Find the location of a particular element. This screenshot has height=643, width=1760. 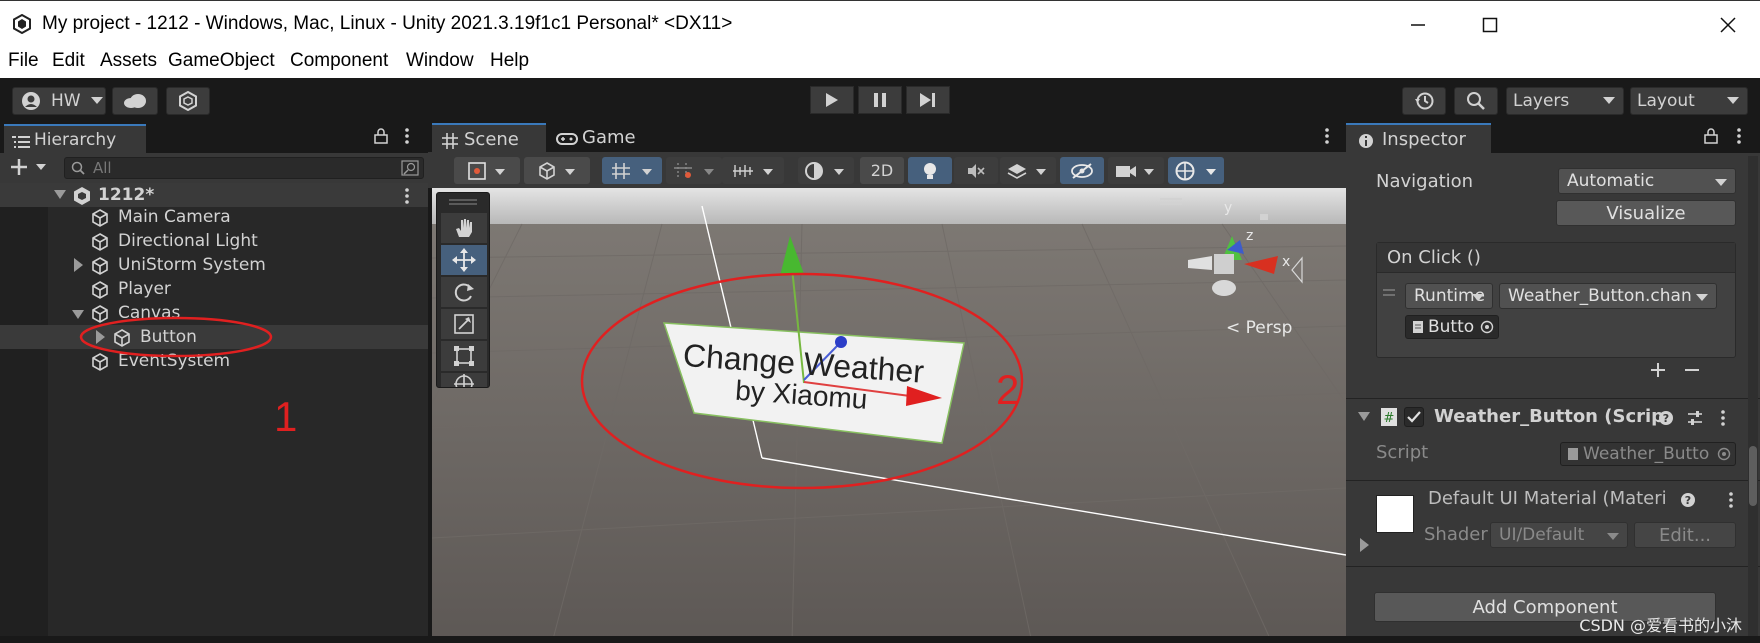

ruler-snap-dropdown is located at coordinates (753, 170).